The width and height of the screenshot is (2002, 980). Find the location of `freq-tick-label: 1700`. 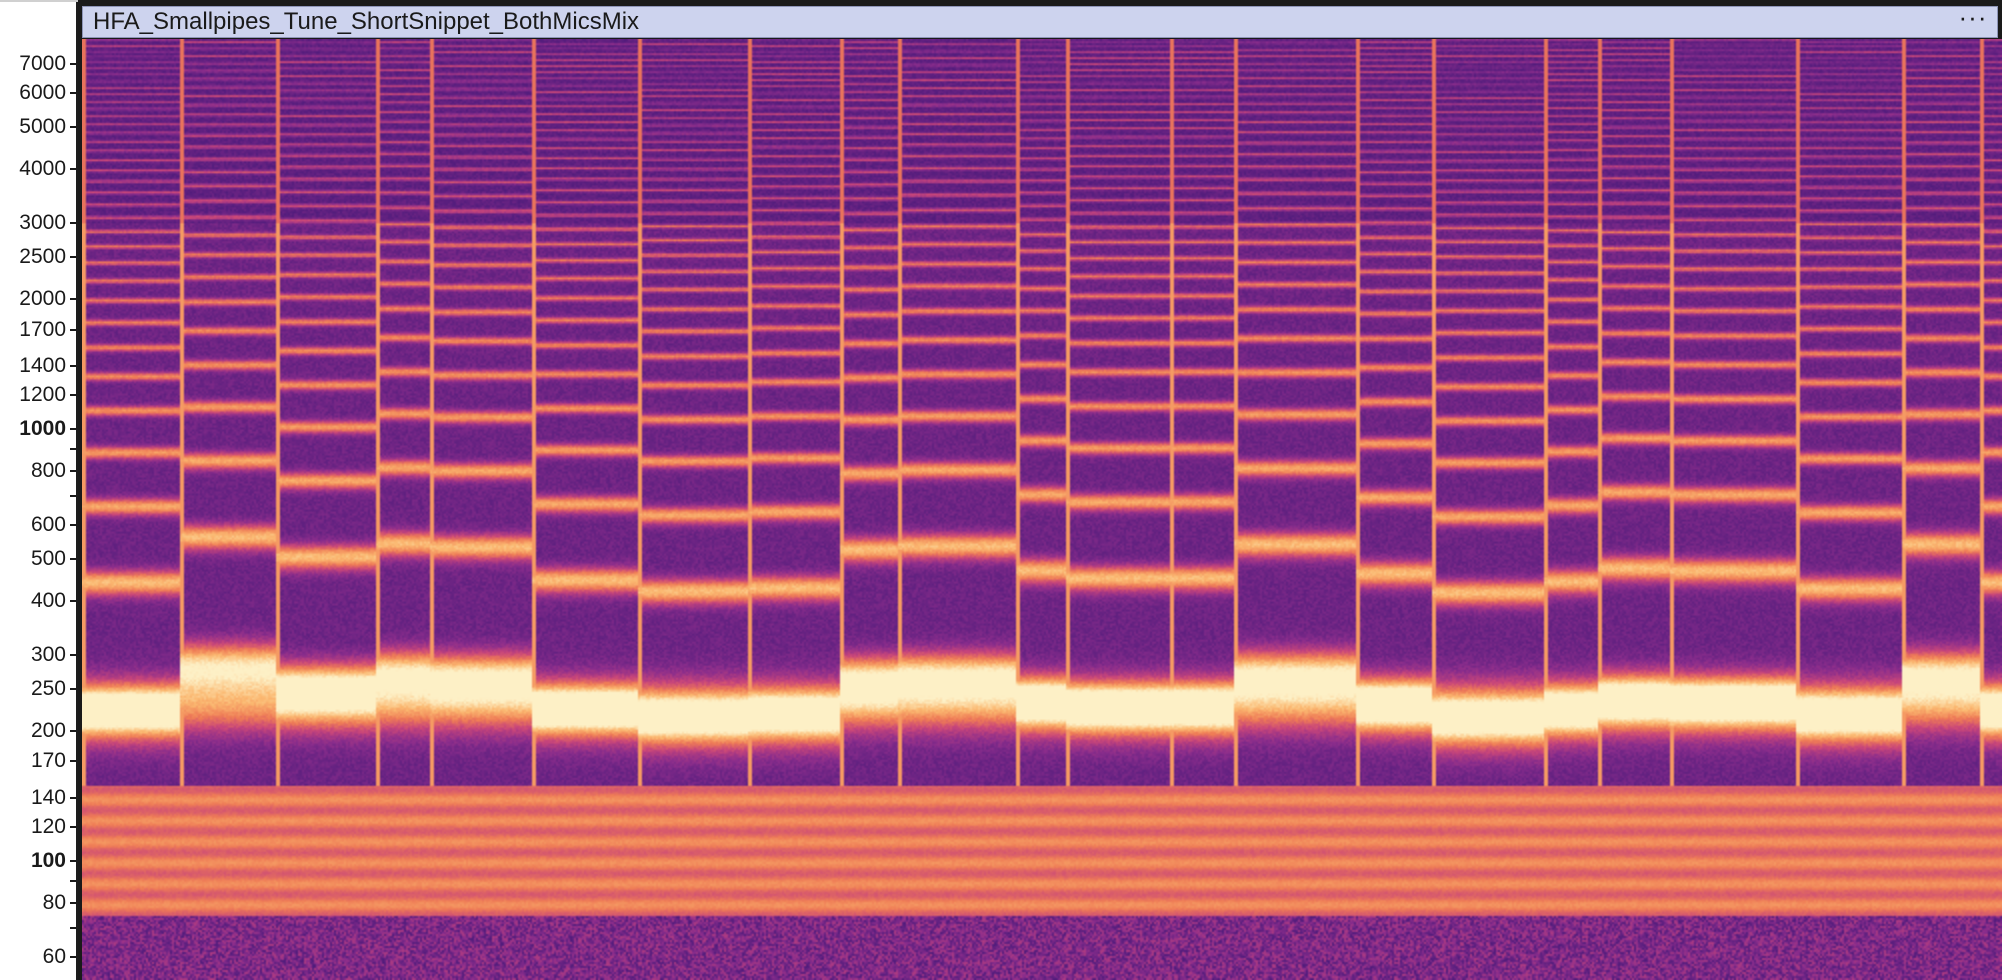

freq-tick-label: 1700 is located at coordinates (42, 329).